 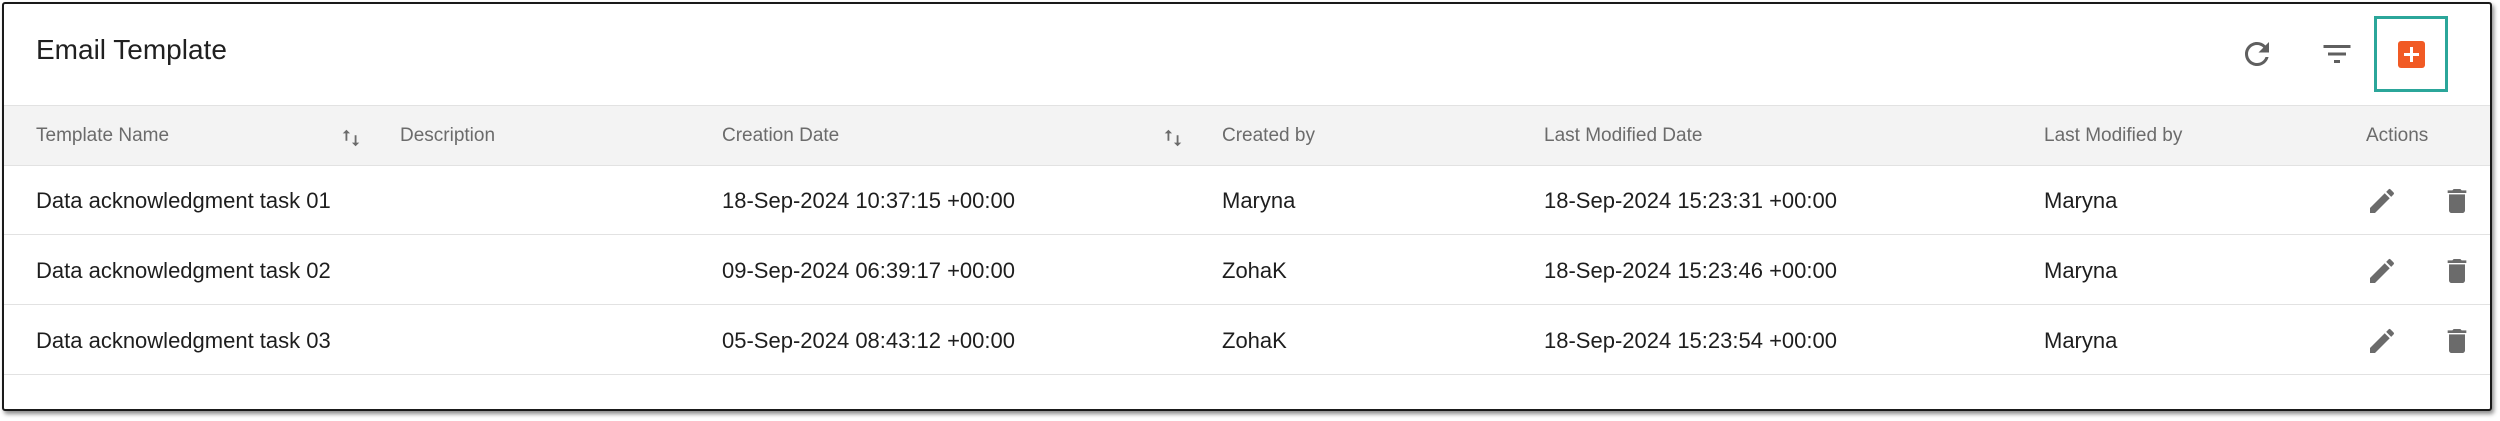 I want to click on column-header-last-modified-by: Last Modified by, so click(x=2113, y=135).